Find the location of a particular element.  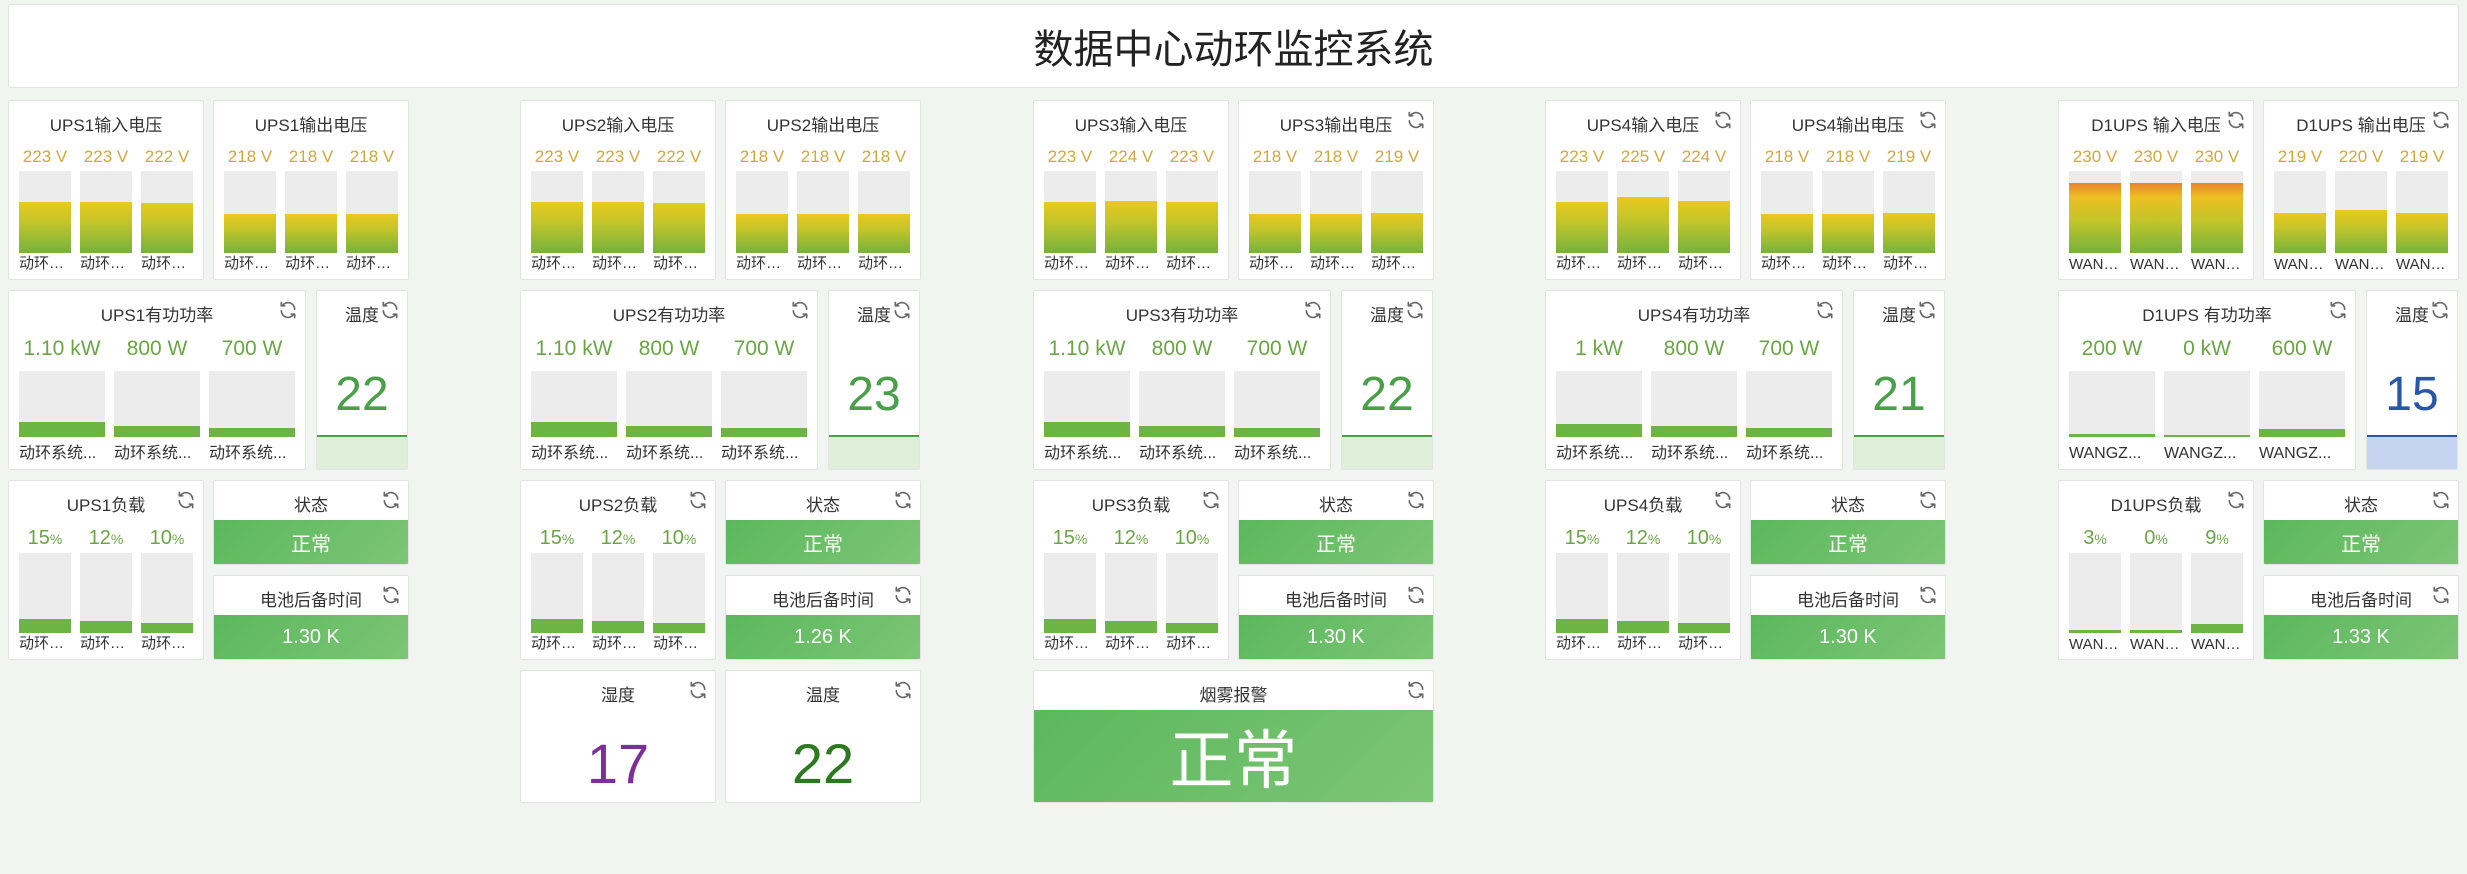

card-title: UPS2有功功率 is located at coordinates (669, 315).